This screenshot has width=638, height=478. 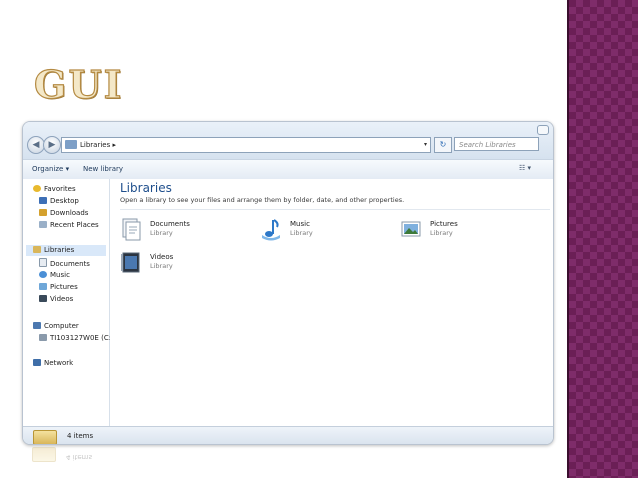 I want to click on libraries-icon, so click(x=71, y=144).